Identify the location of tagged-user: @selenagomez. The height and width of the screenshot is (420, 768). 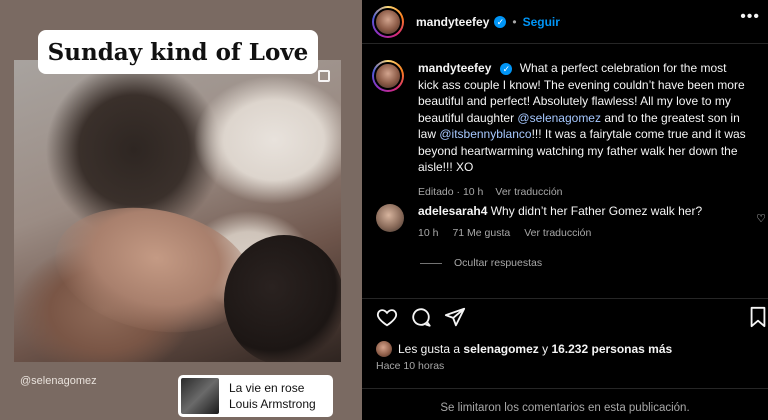
(58, 381).